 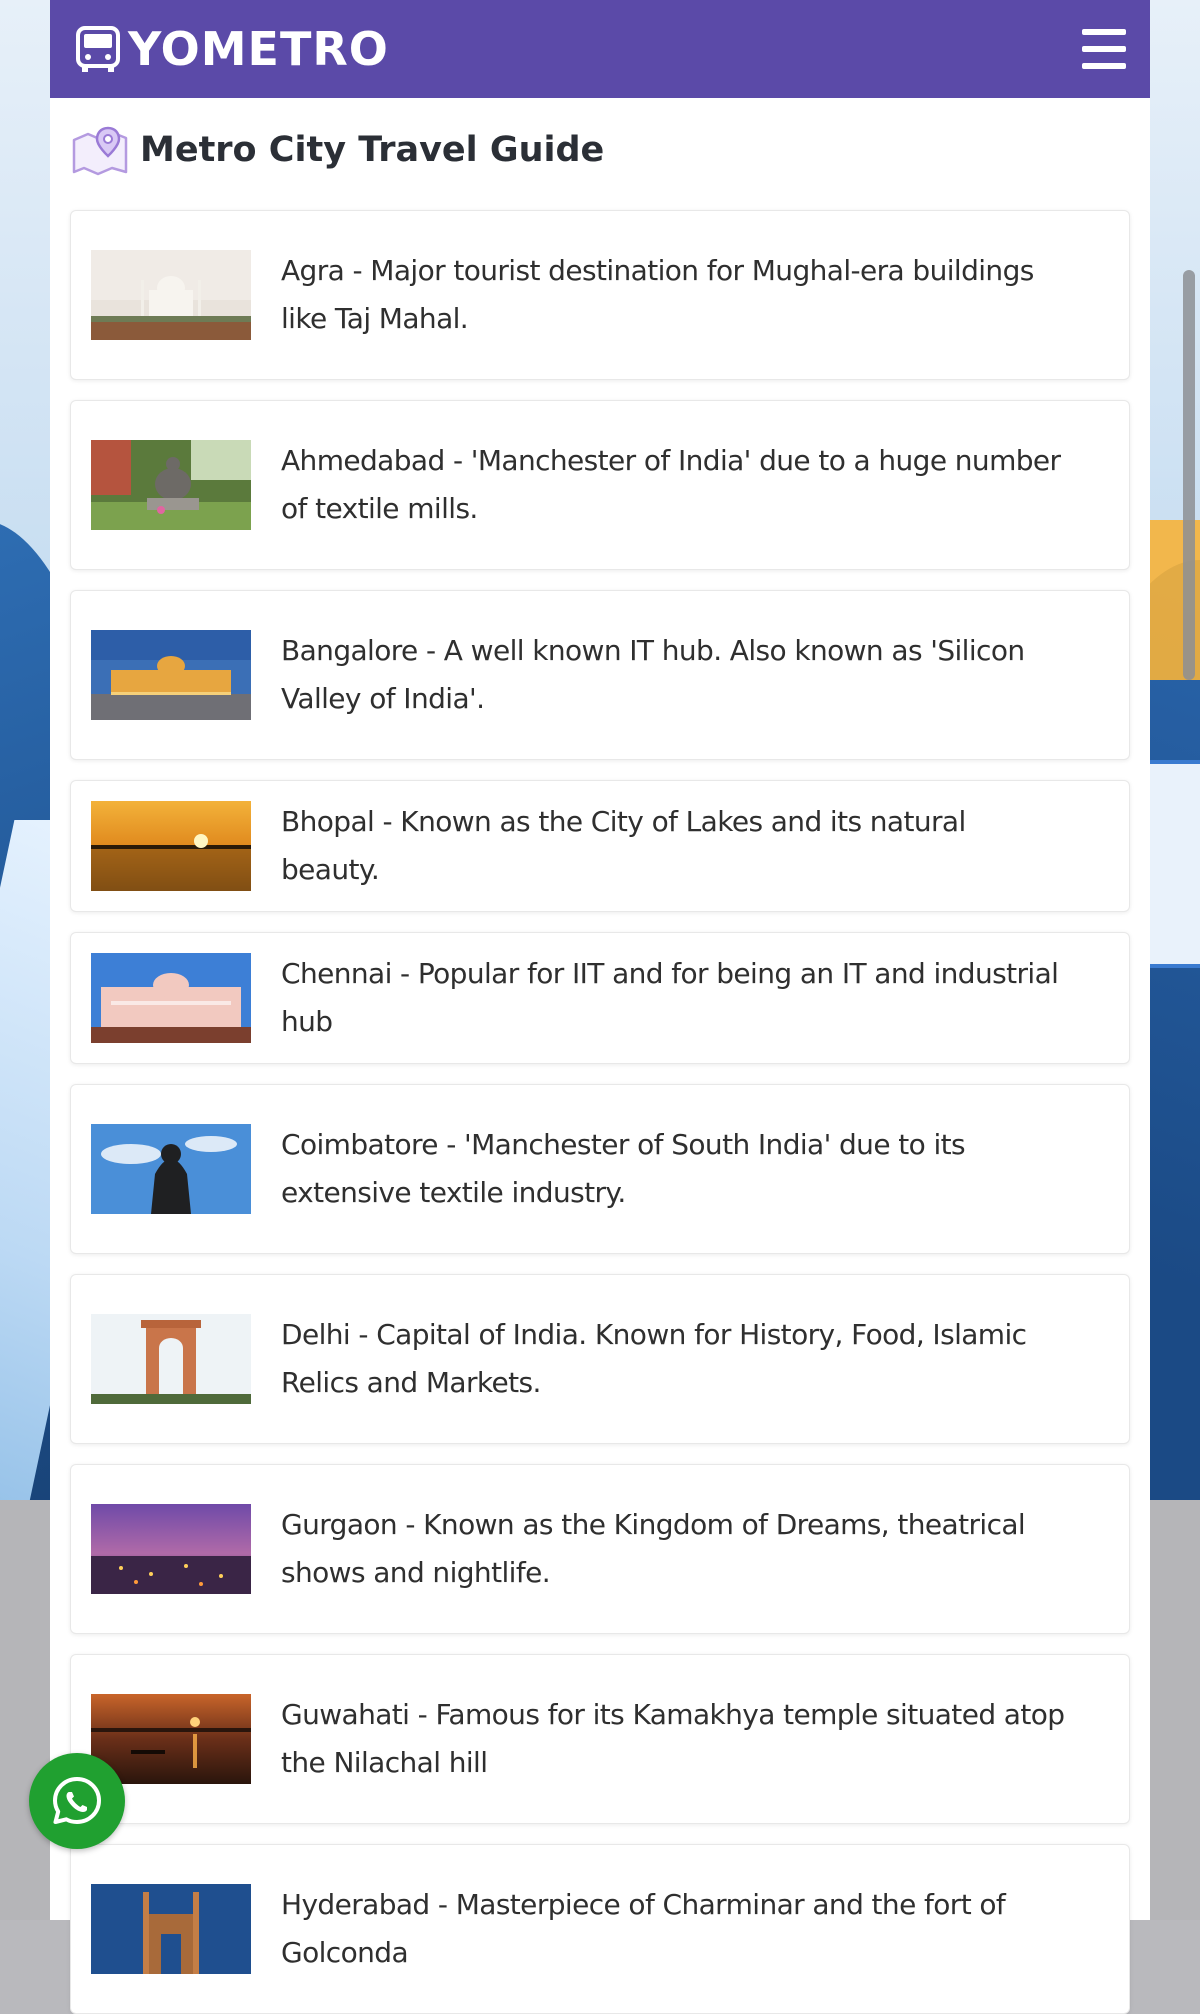 I want to click on map-pin-icon, so click(x=100, y=151).